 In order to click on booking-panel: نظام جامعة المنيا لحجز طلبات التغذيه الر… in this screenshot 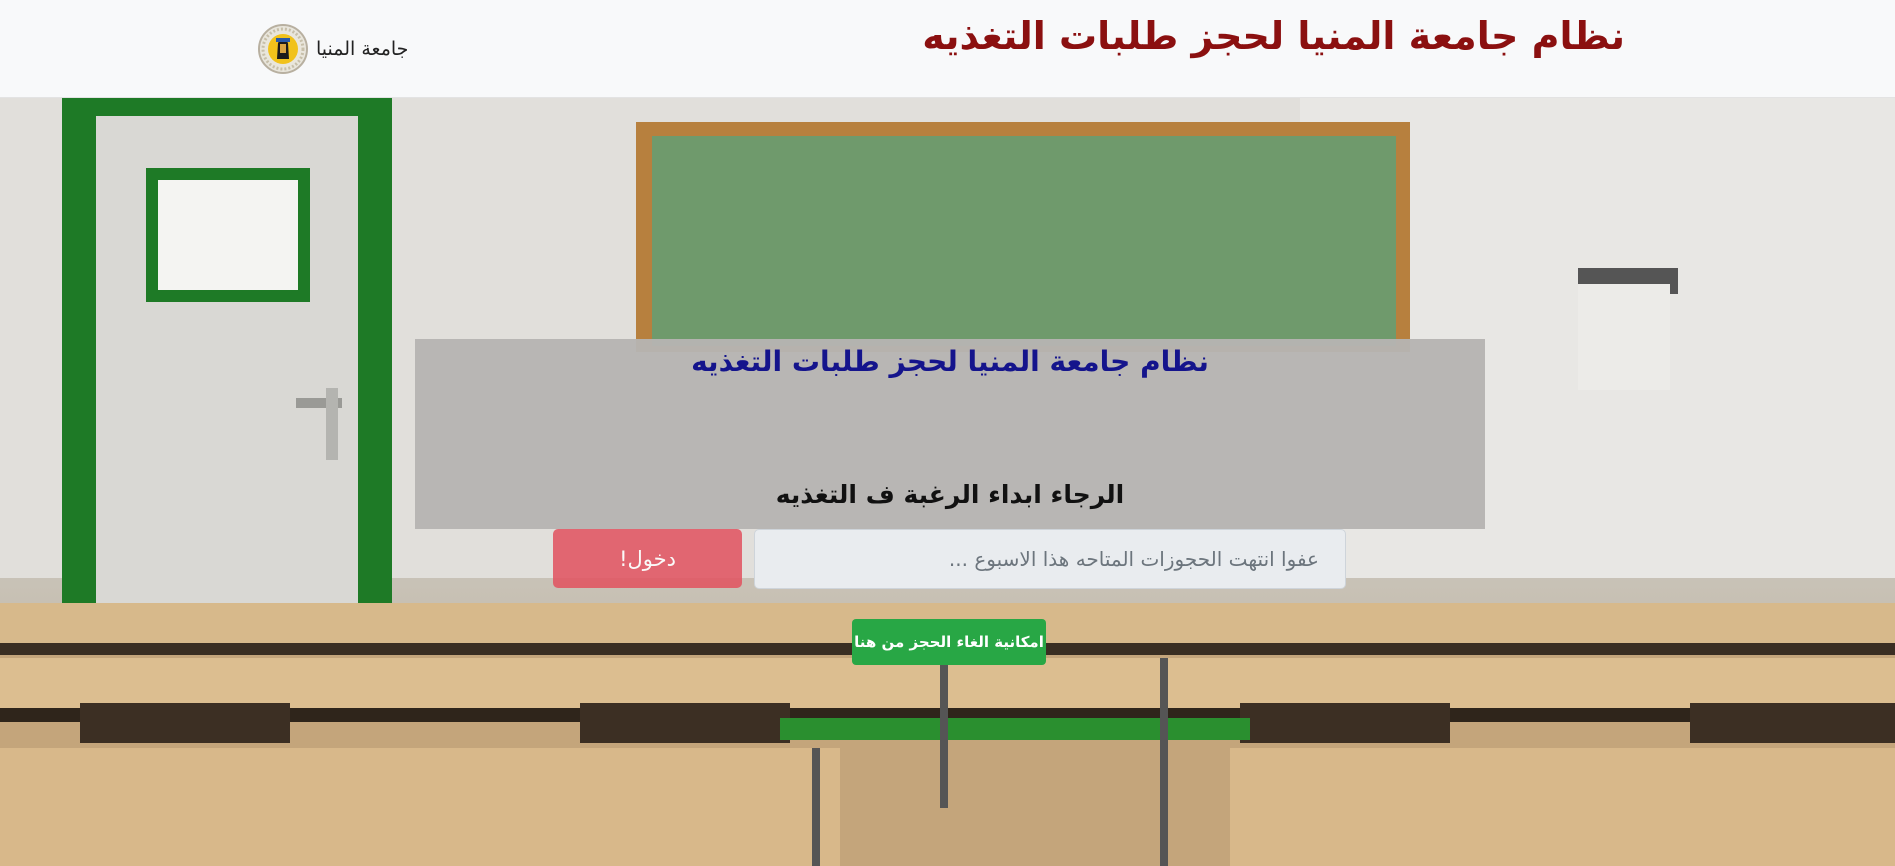, I will do `click(950, 434)`.